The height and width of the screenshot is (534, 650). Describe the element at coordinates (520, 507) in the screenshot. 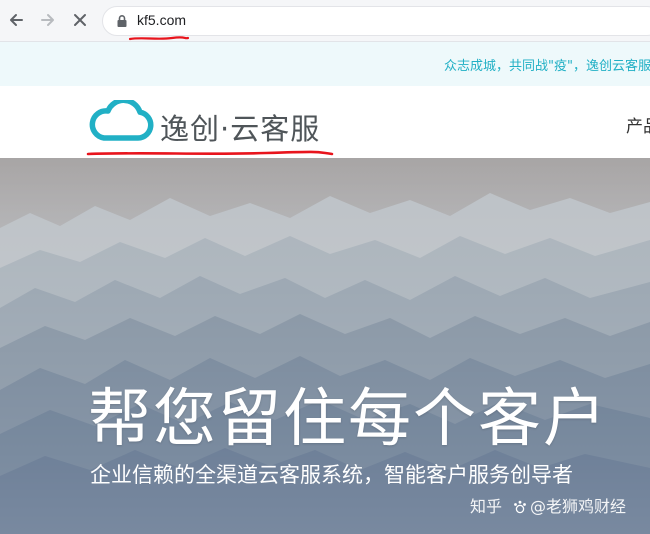

I see `paw-icon` at that location.